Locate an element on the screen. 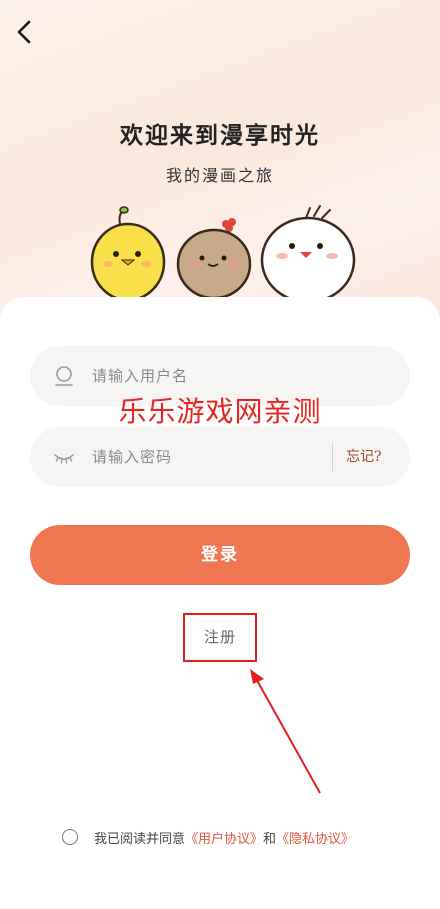 This screenshot has width=440, height=909. user-agreement-link: 《用户协议》 is located at coordinates (224, 837).